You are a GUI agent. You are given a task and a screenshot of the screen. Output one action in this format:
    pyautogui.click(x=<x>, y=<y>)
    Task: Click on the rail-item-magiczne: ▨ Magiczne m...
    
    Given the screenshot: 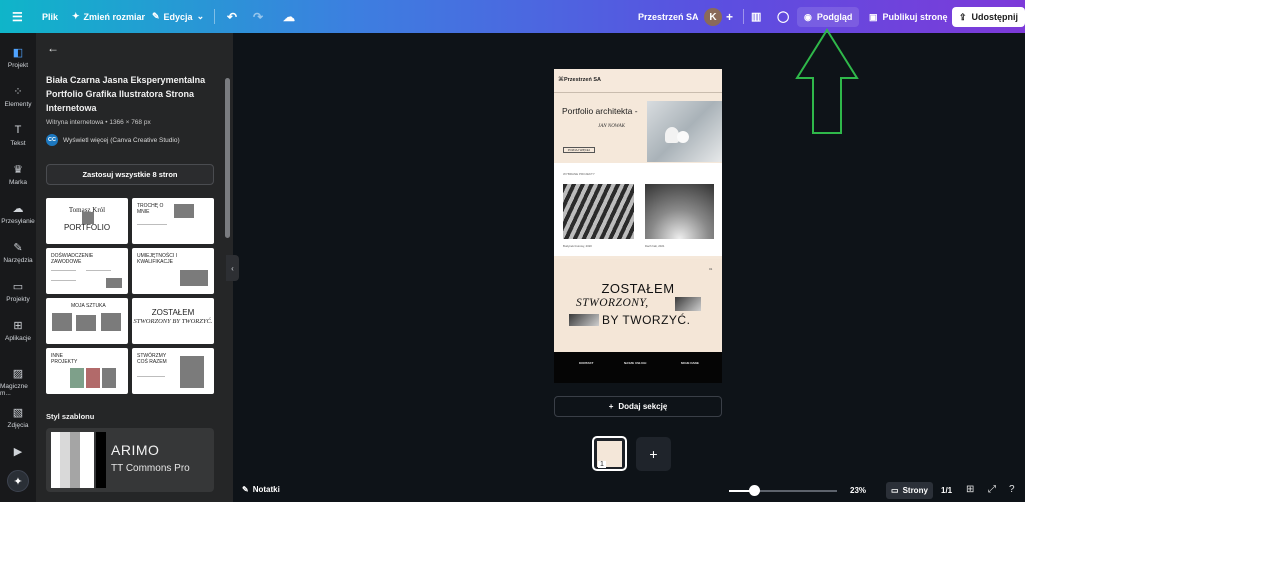 What is the action you would take?
    pyautogui.click(x=18, y=382)
    